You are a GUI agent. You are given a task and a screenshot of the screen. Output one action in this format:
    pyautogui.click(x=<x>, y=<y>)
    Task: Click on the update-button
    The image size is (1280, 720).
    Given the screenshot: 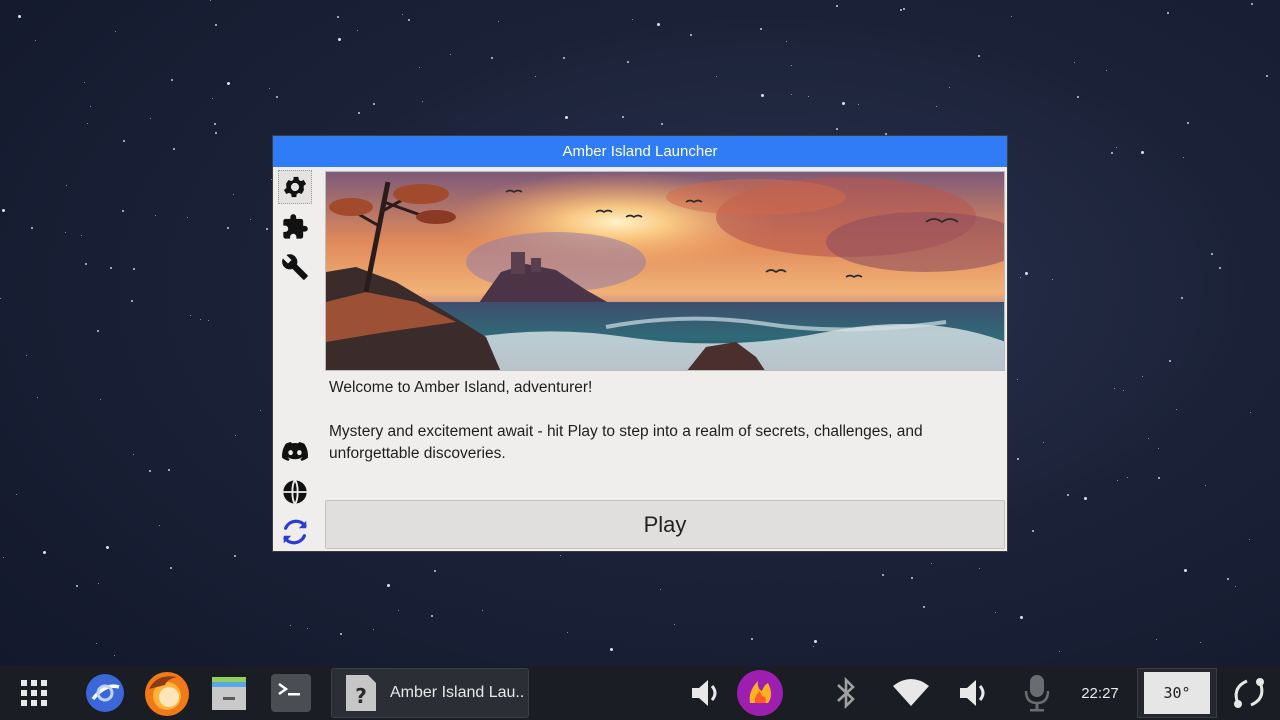 What is the action you would take?
    pyautogui.click(x=295, y=532)
    